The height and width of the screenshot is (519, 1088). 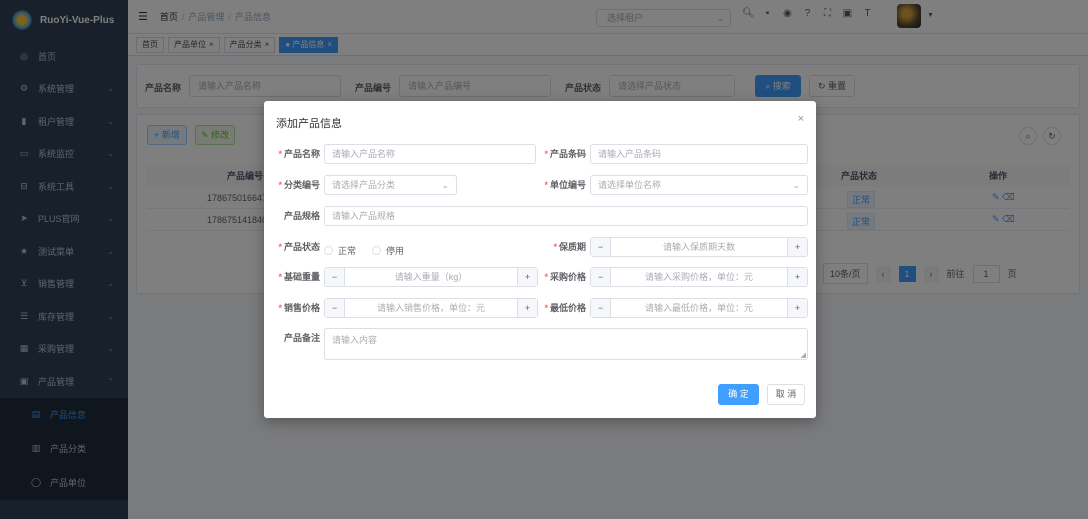 What do you see at coordinates (299, 277) in the screenshot?
I see `weight-label: * 基础重量` at bounding box center [299, 277].